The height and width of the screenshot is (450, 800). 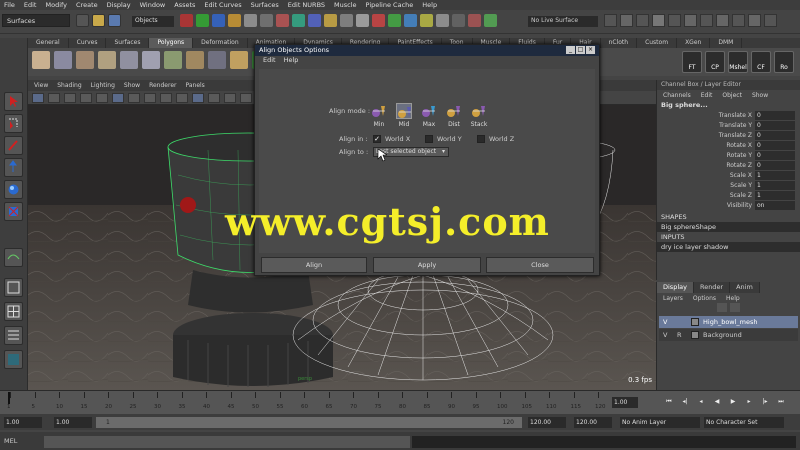 What do you see at coordinates (9, 5) in the screenshot?
I see `menu-file: File` at bounding box center [9, 5].